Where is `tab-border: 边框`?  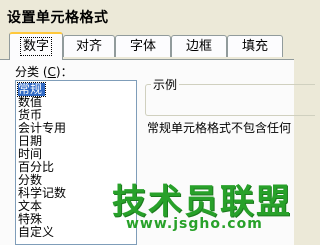
tab-border: 边框 is located at coordinates (199, 46).